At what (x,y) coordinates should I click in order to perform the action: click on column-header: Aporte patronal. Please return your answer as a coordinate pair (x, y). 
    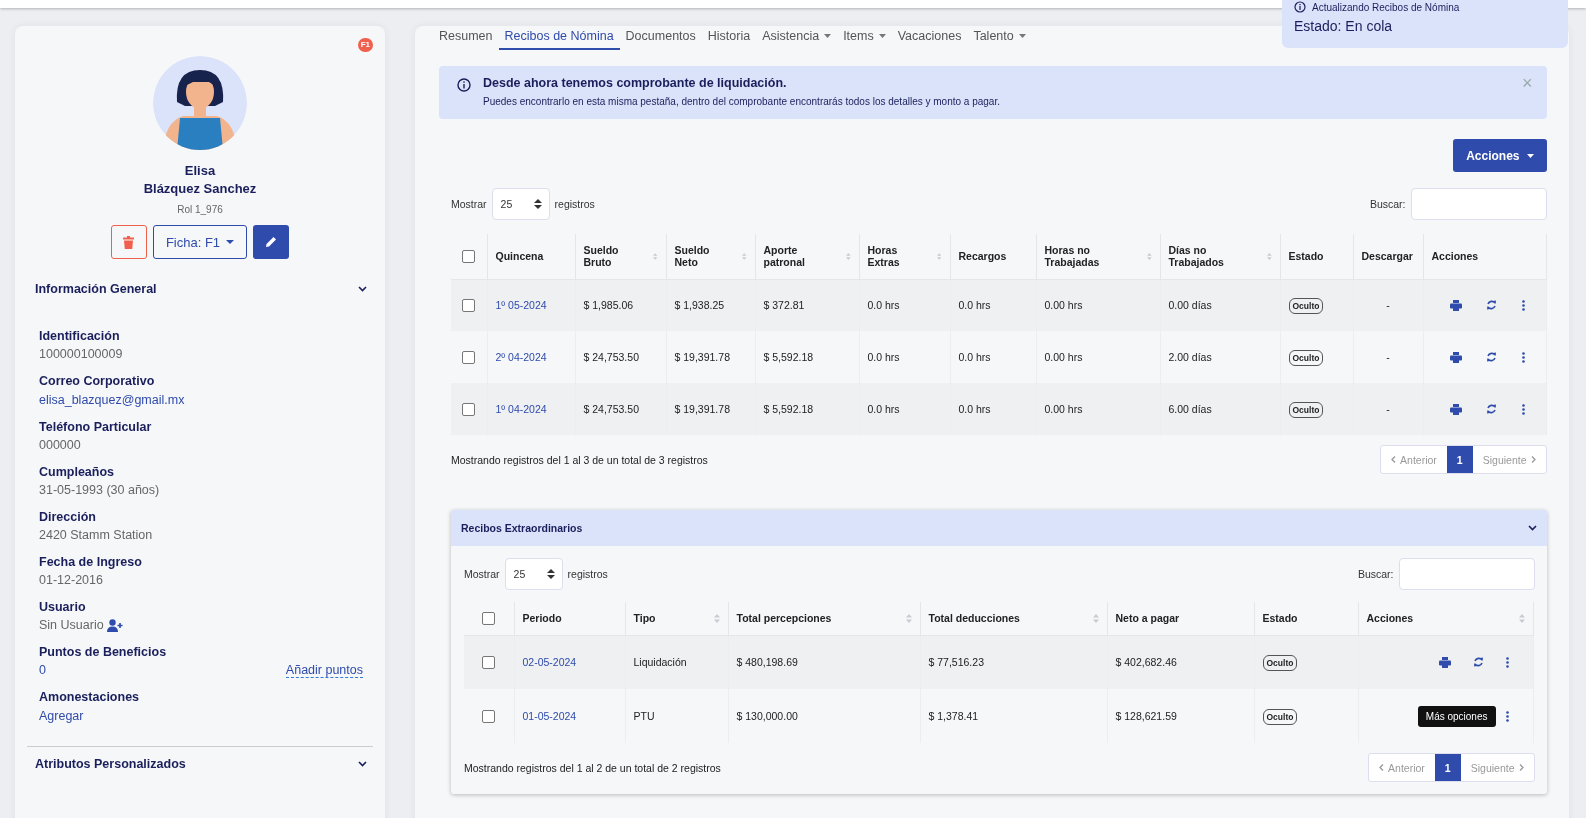
    Looking at the image, I should click on (807, 256).